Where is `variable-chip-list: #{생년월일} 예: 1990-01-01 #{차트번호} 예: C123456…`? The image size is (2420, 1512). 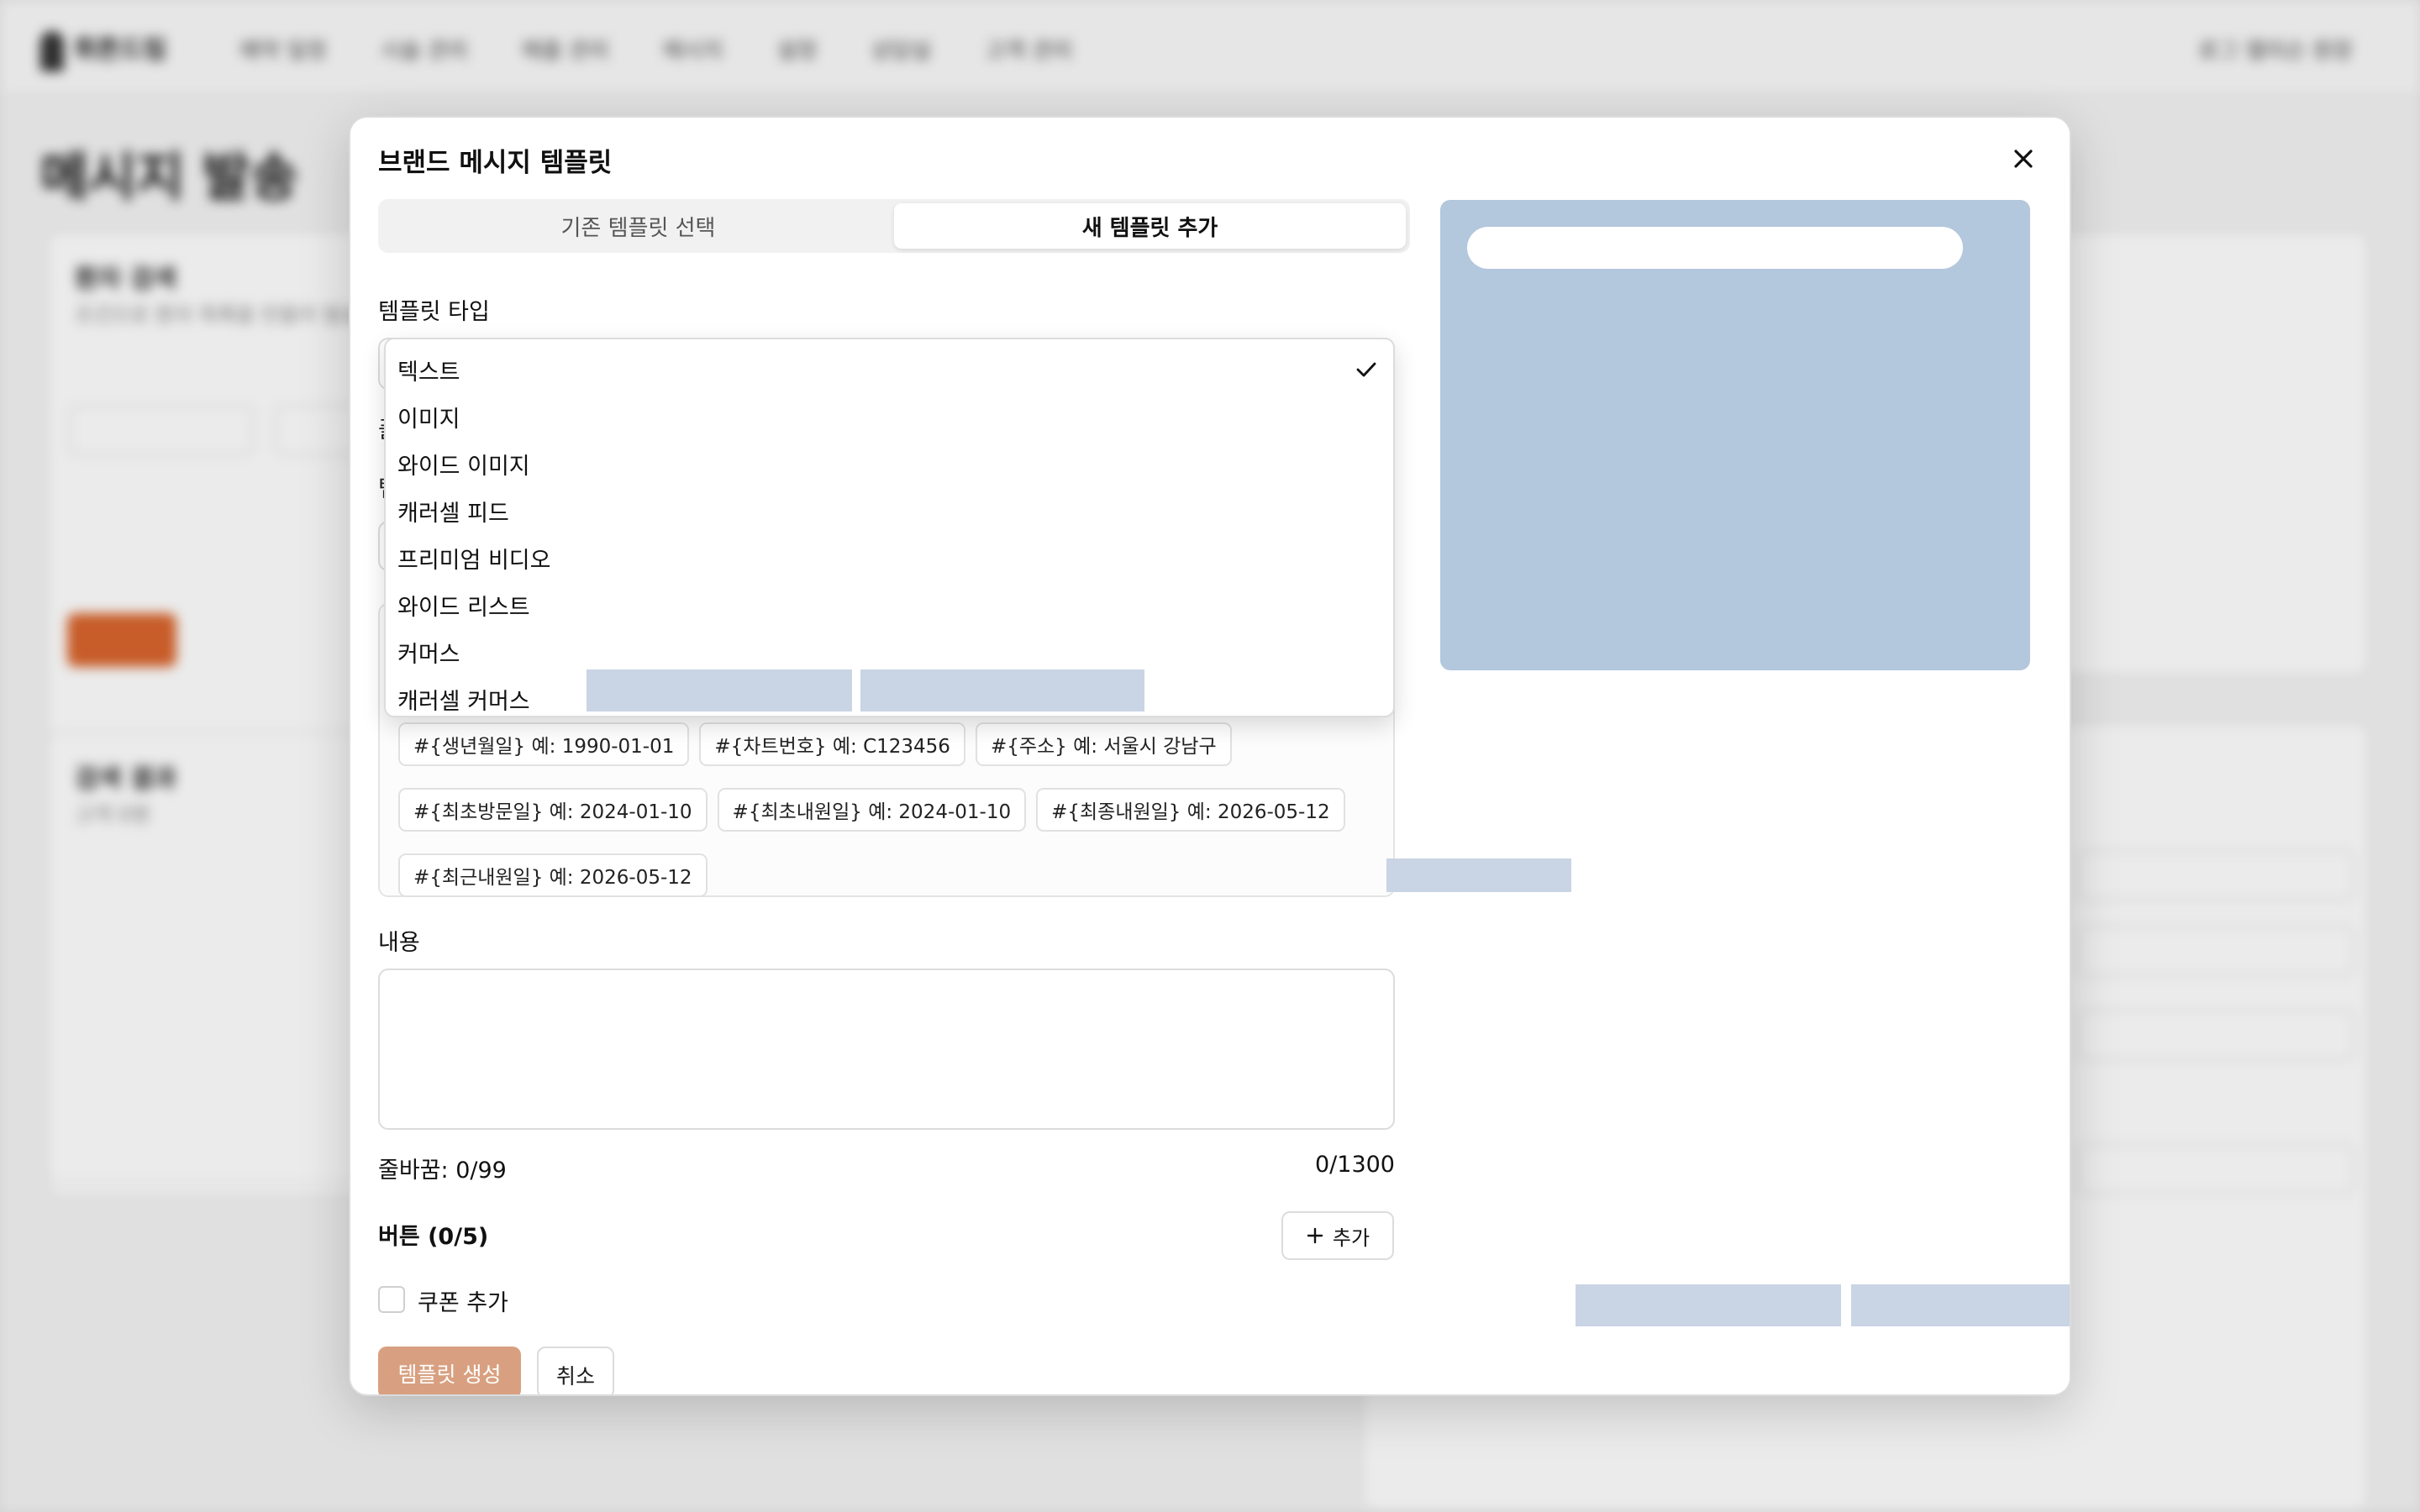
variable-chip-list: #{생년월일} 예: 1990-01-01 #{차트번호} 예: C123456… is located at coordinates (894, 809).